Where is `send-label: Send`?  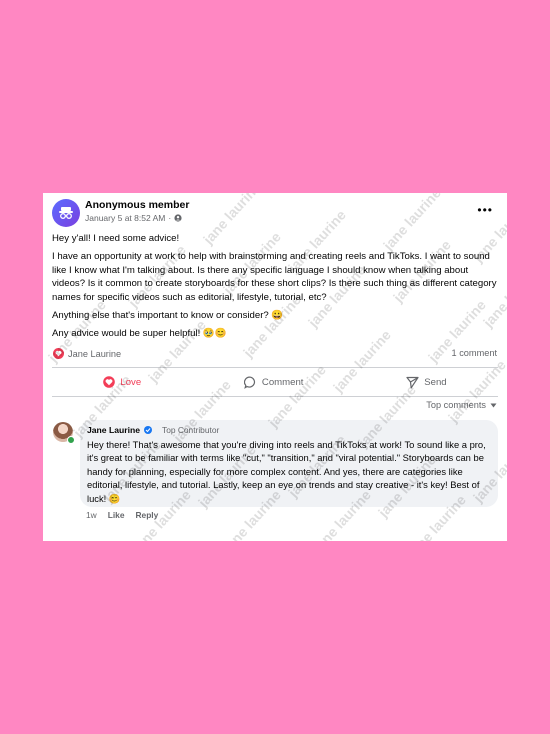
send-label: Send is located at coordinates (435, 382).